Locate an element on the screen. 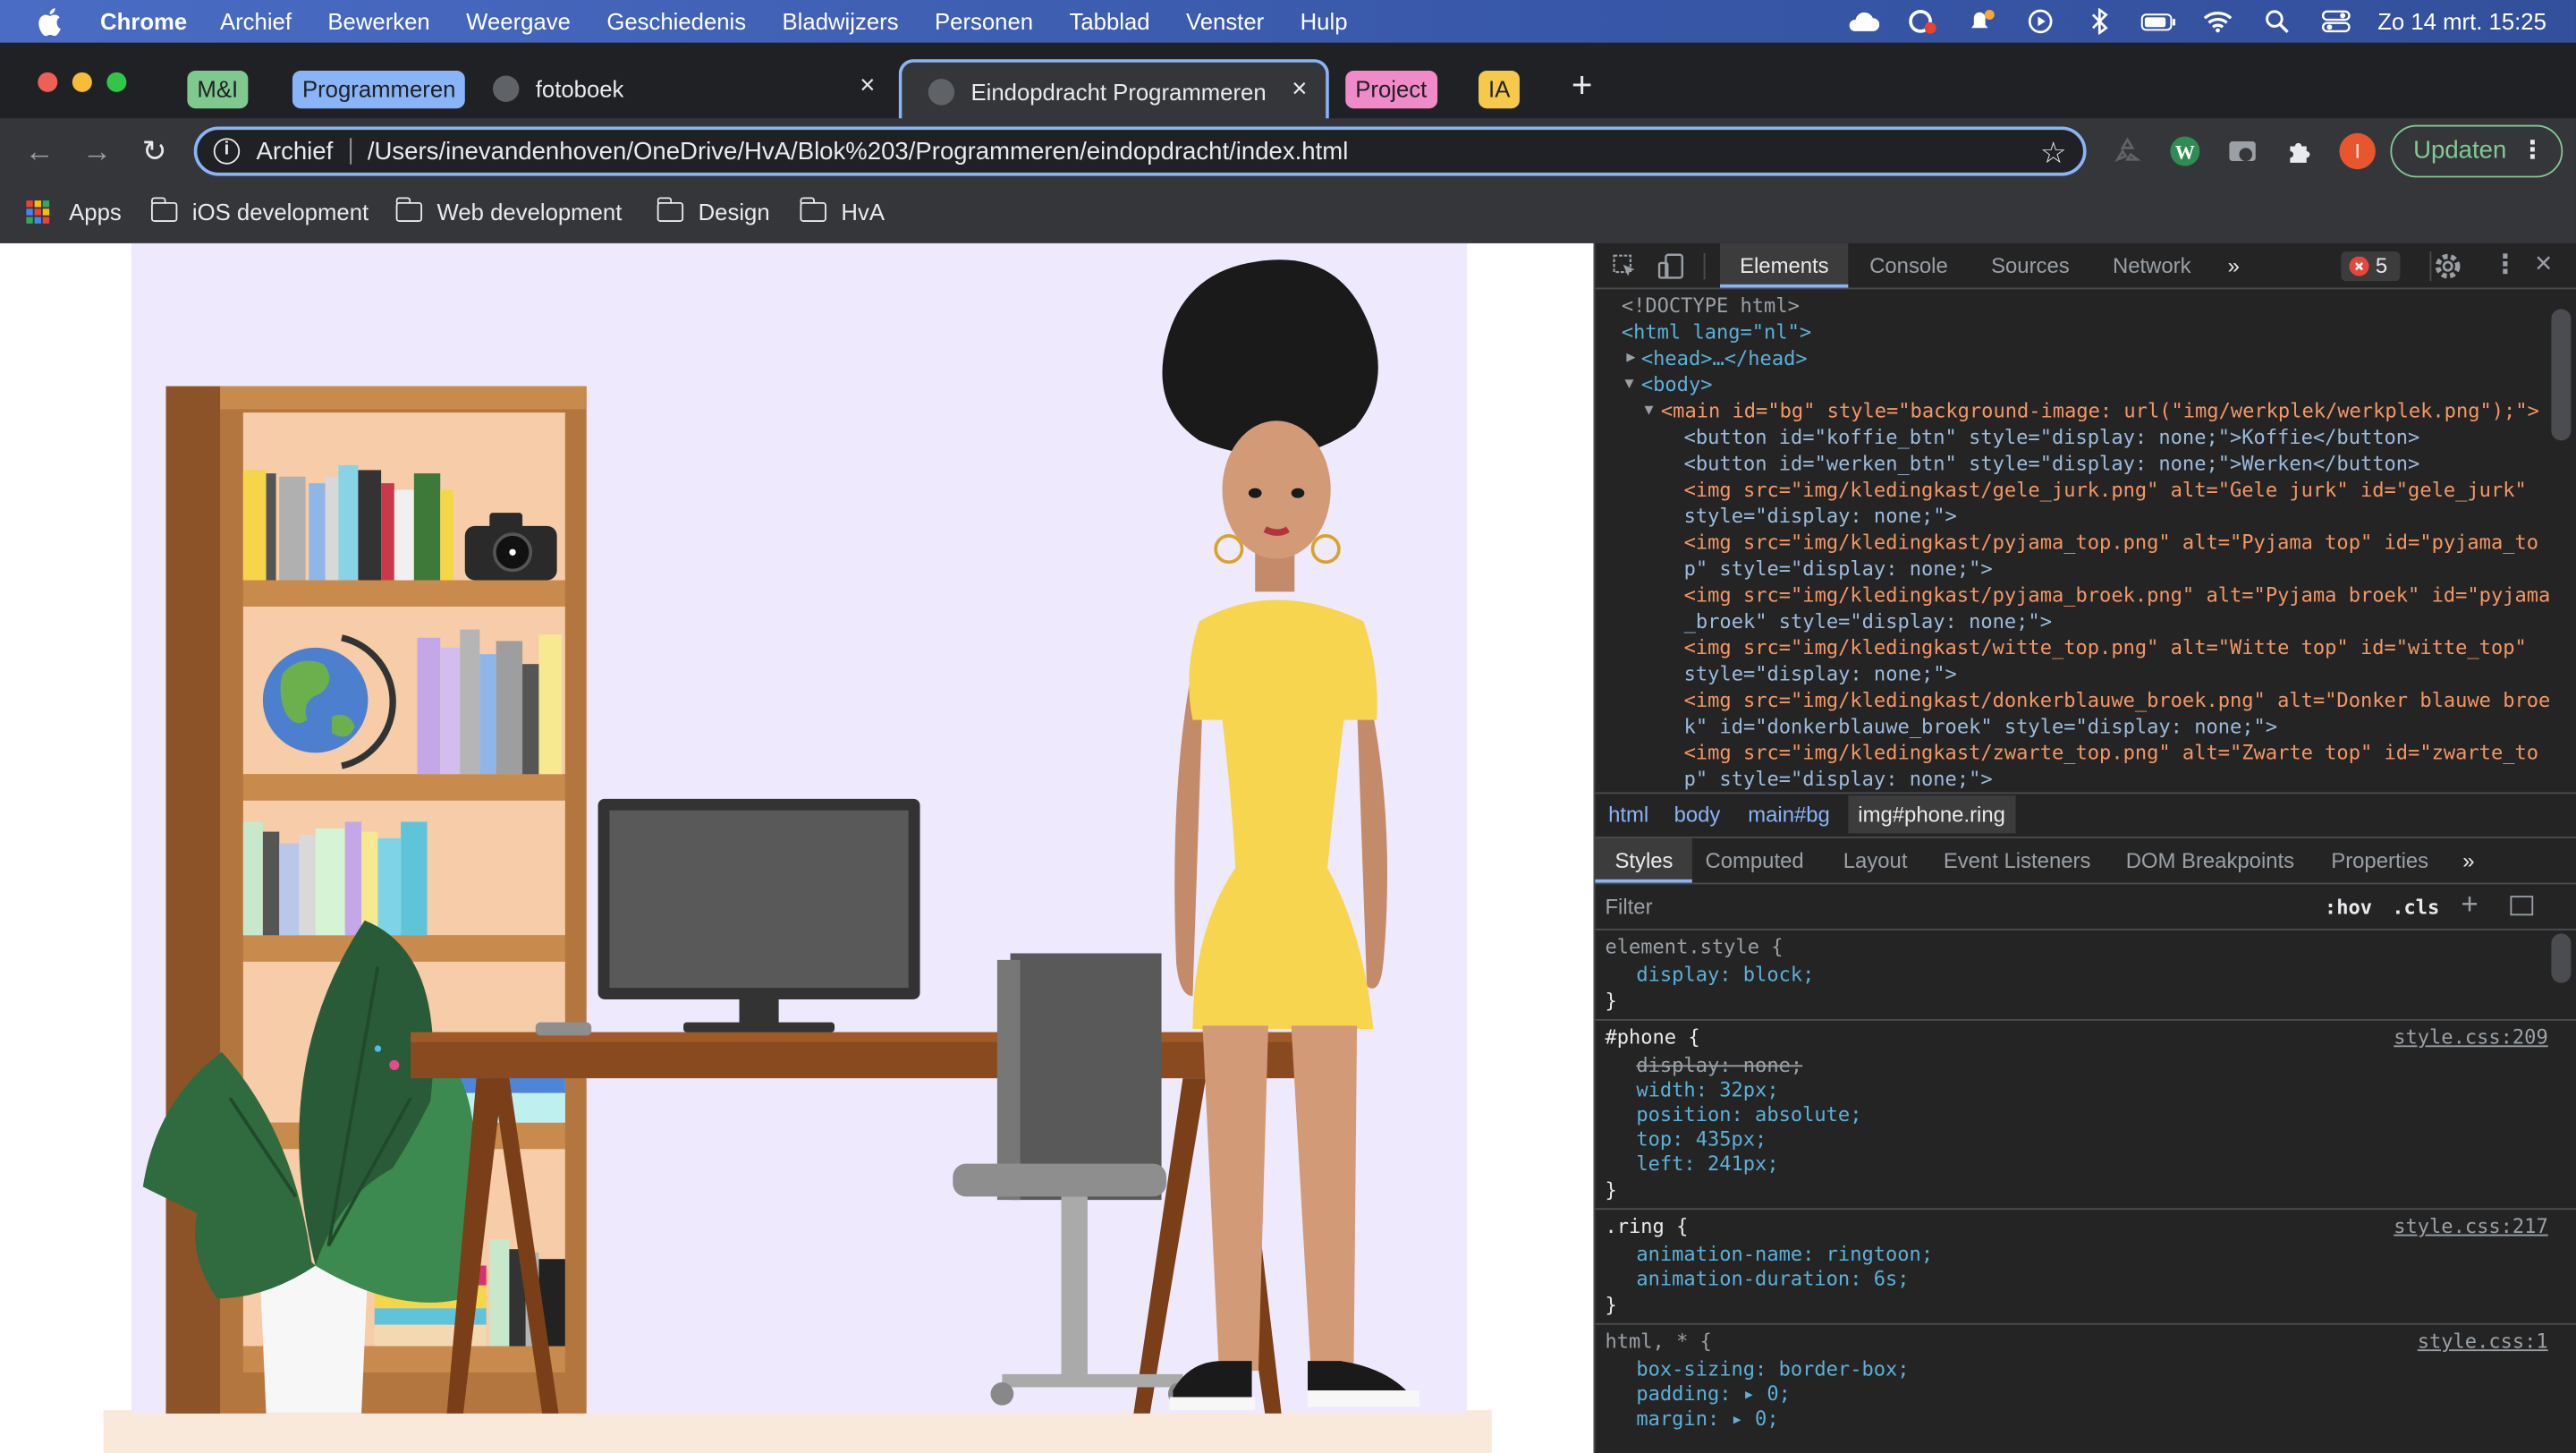  breadcrumb-main: main#bg is located at coordinates (1789, 815).